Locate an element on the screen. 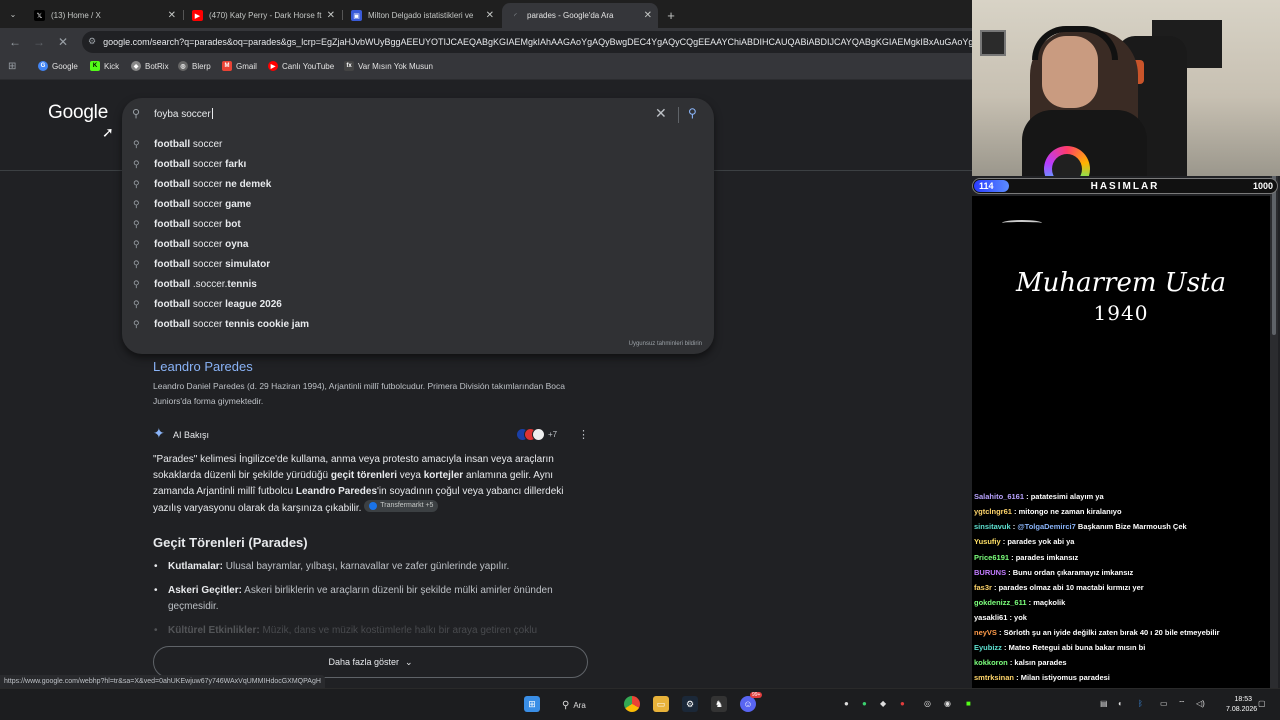 The width and height of the screenshot is (1280, 720). bluetooth-icon: ᛒ is located at coordinates (1140, 703).